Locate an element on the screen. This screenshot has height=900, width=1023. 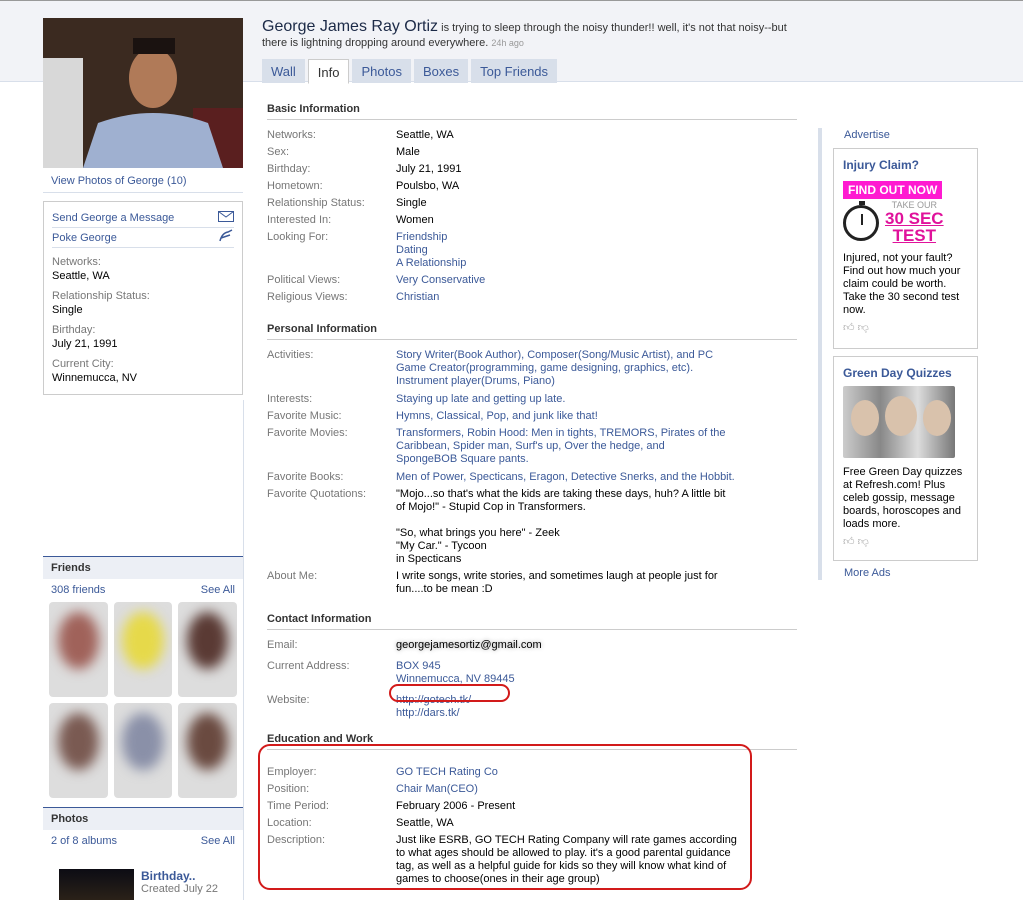
send-message-row: Send George a Message is located at coordinates (143, 218).